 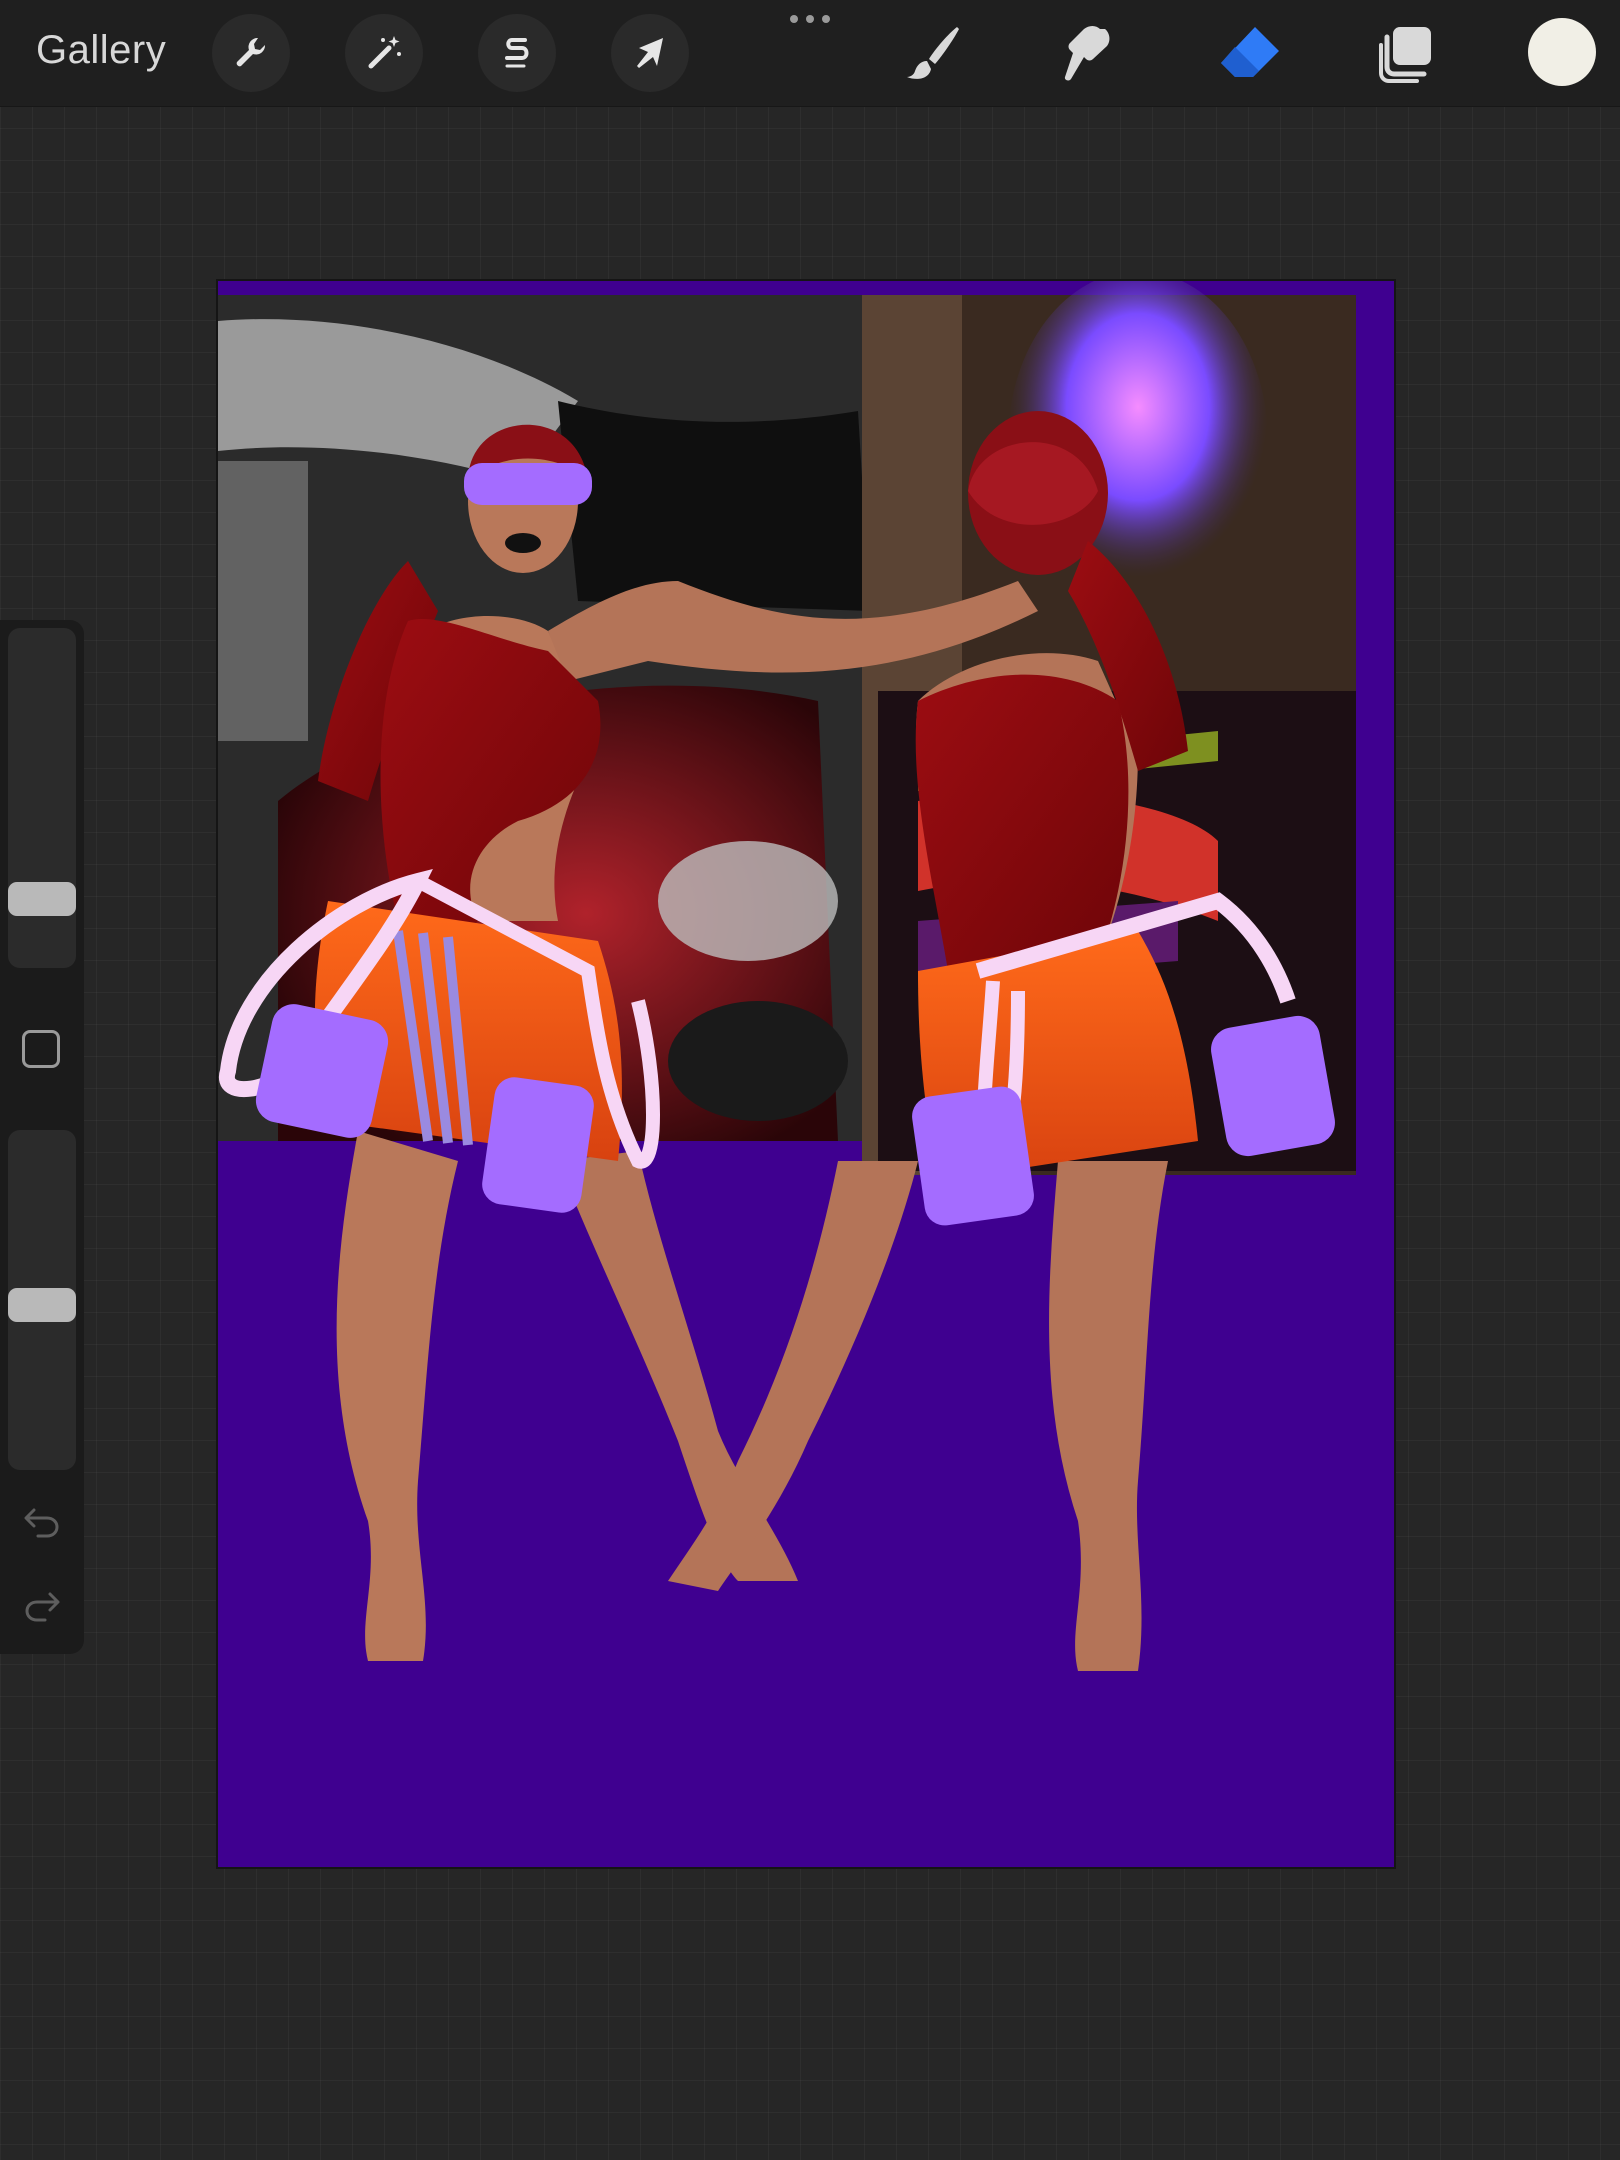 I want to click on selection-button, so click(x=517, y=53).